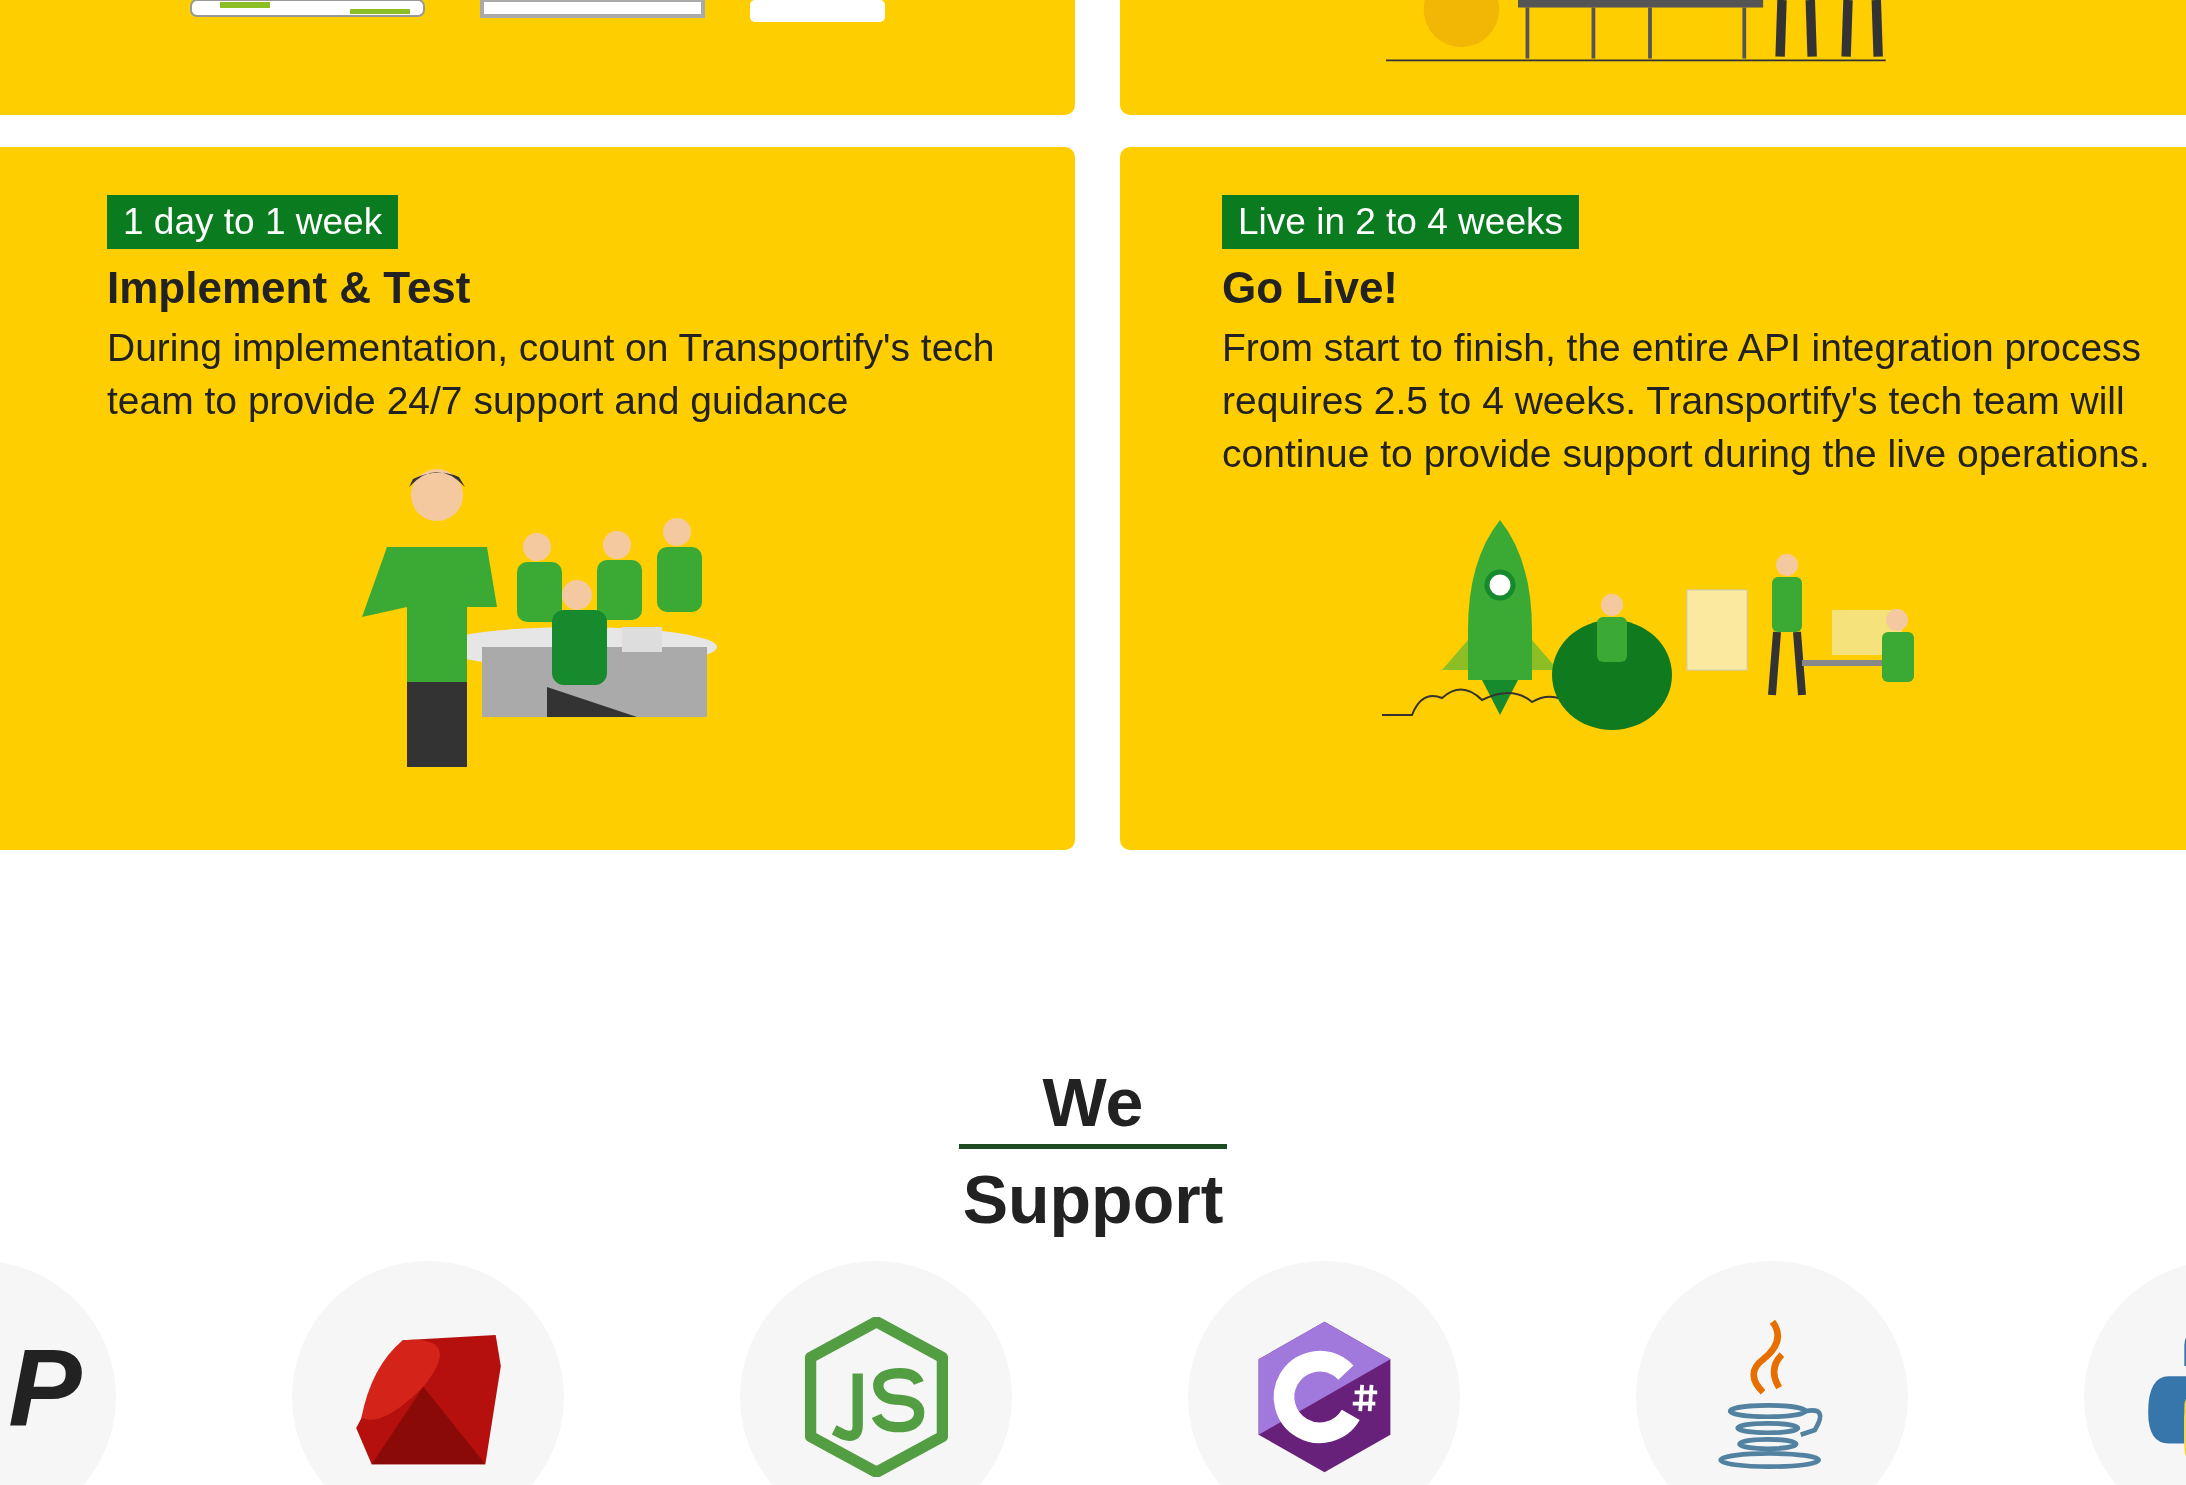  What do you see at coordinates (1093, 1199) in the screenshot?
I see `section-heading: Support` at bounding box center [1093, 1199].